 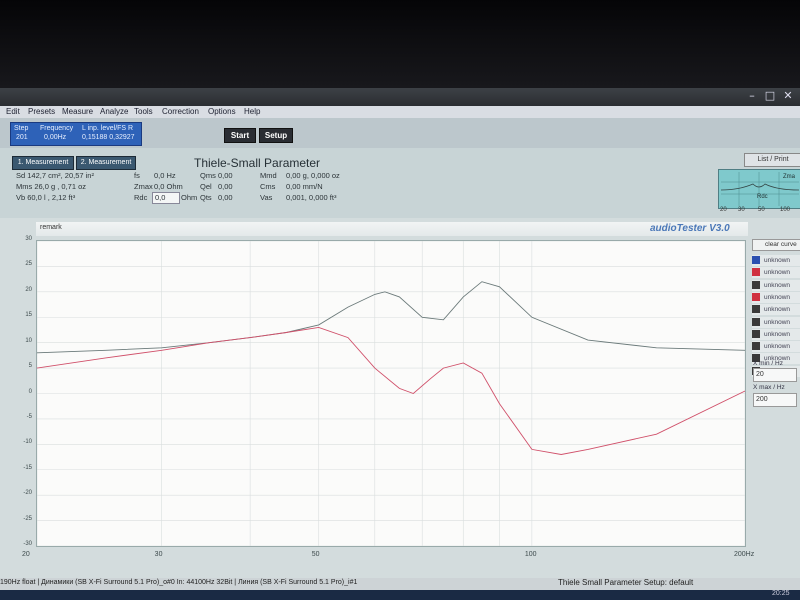 What do you see at coordinates (28, 315) in the screenshot?
I see `y-tick-label: 15` at bounding box center [28, 315].